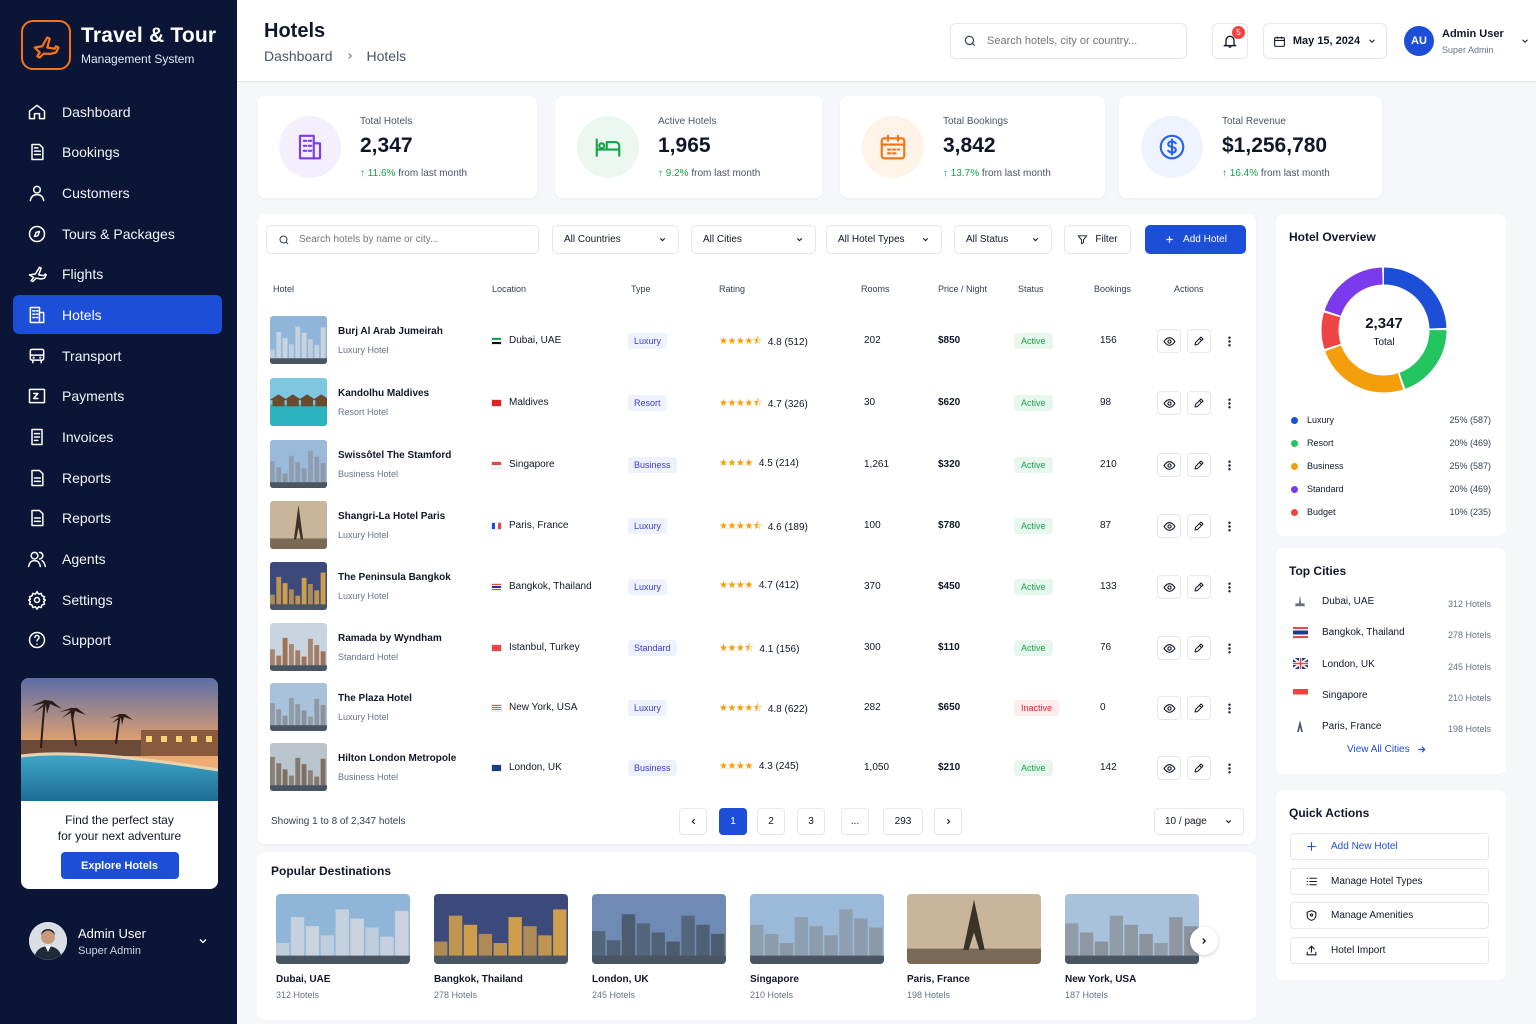 The image size is (1536, 1024). I want to click on status-select: All Status, so click(1003, 239).